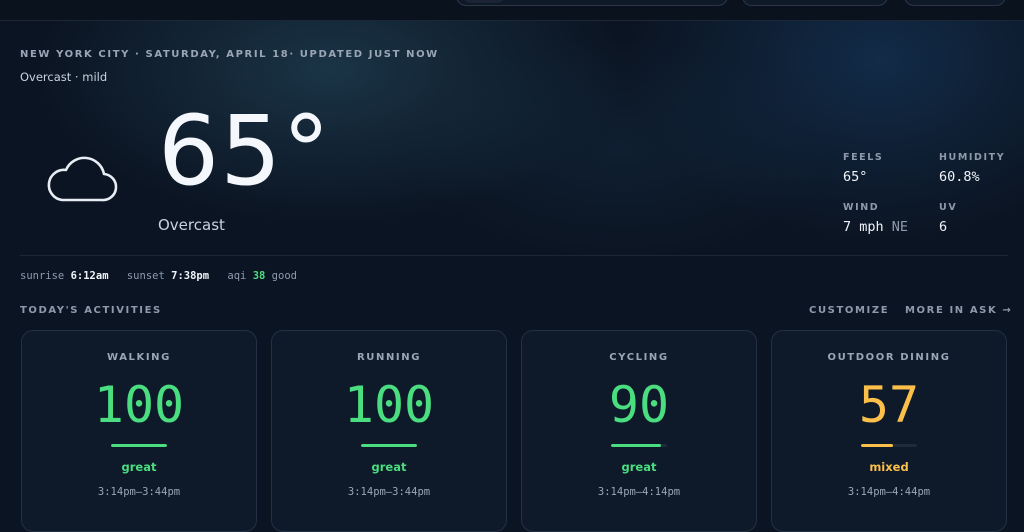 The height and width of the screenshot is (532, 1024). What do you see at coordinates (639, 405) in the screenshot?
I see `activity-score: 90` at bounding box center [639, 405].